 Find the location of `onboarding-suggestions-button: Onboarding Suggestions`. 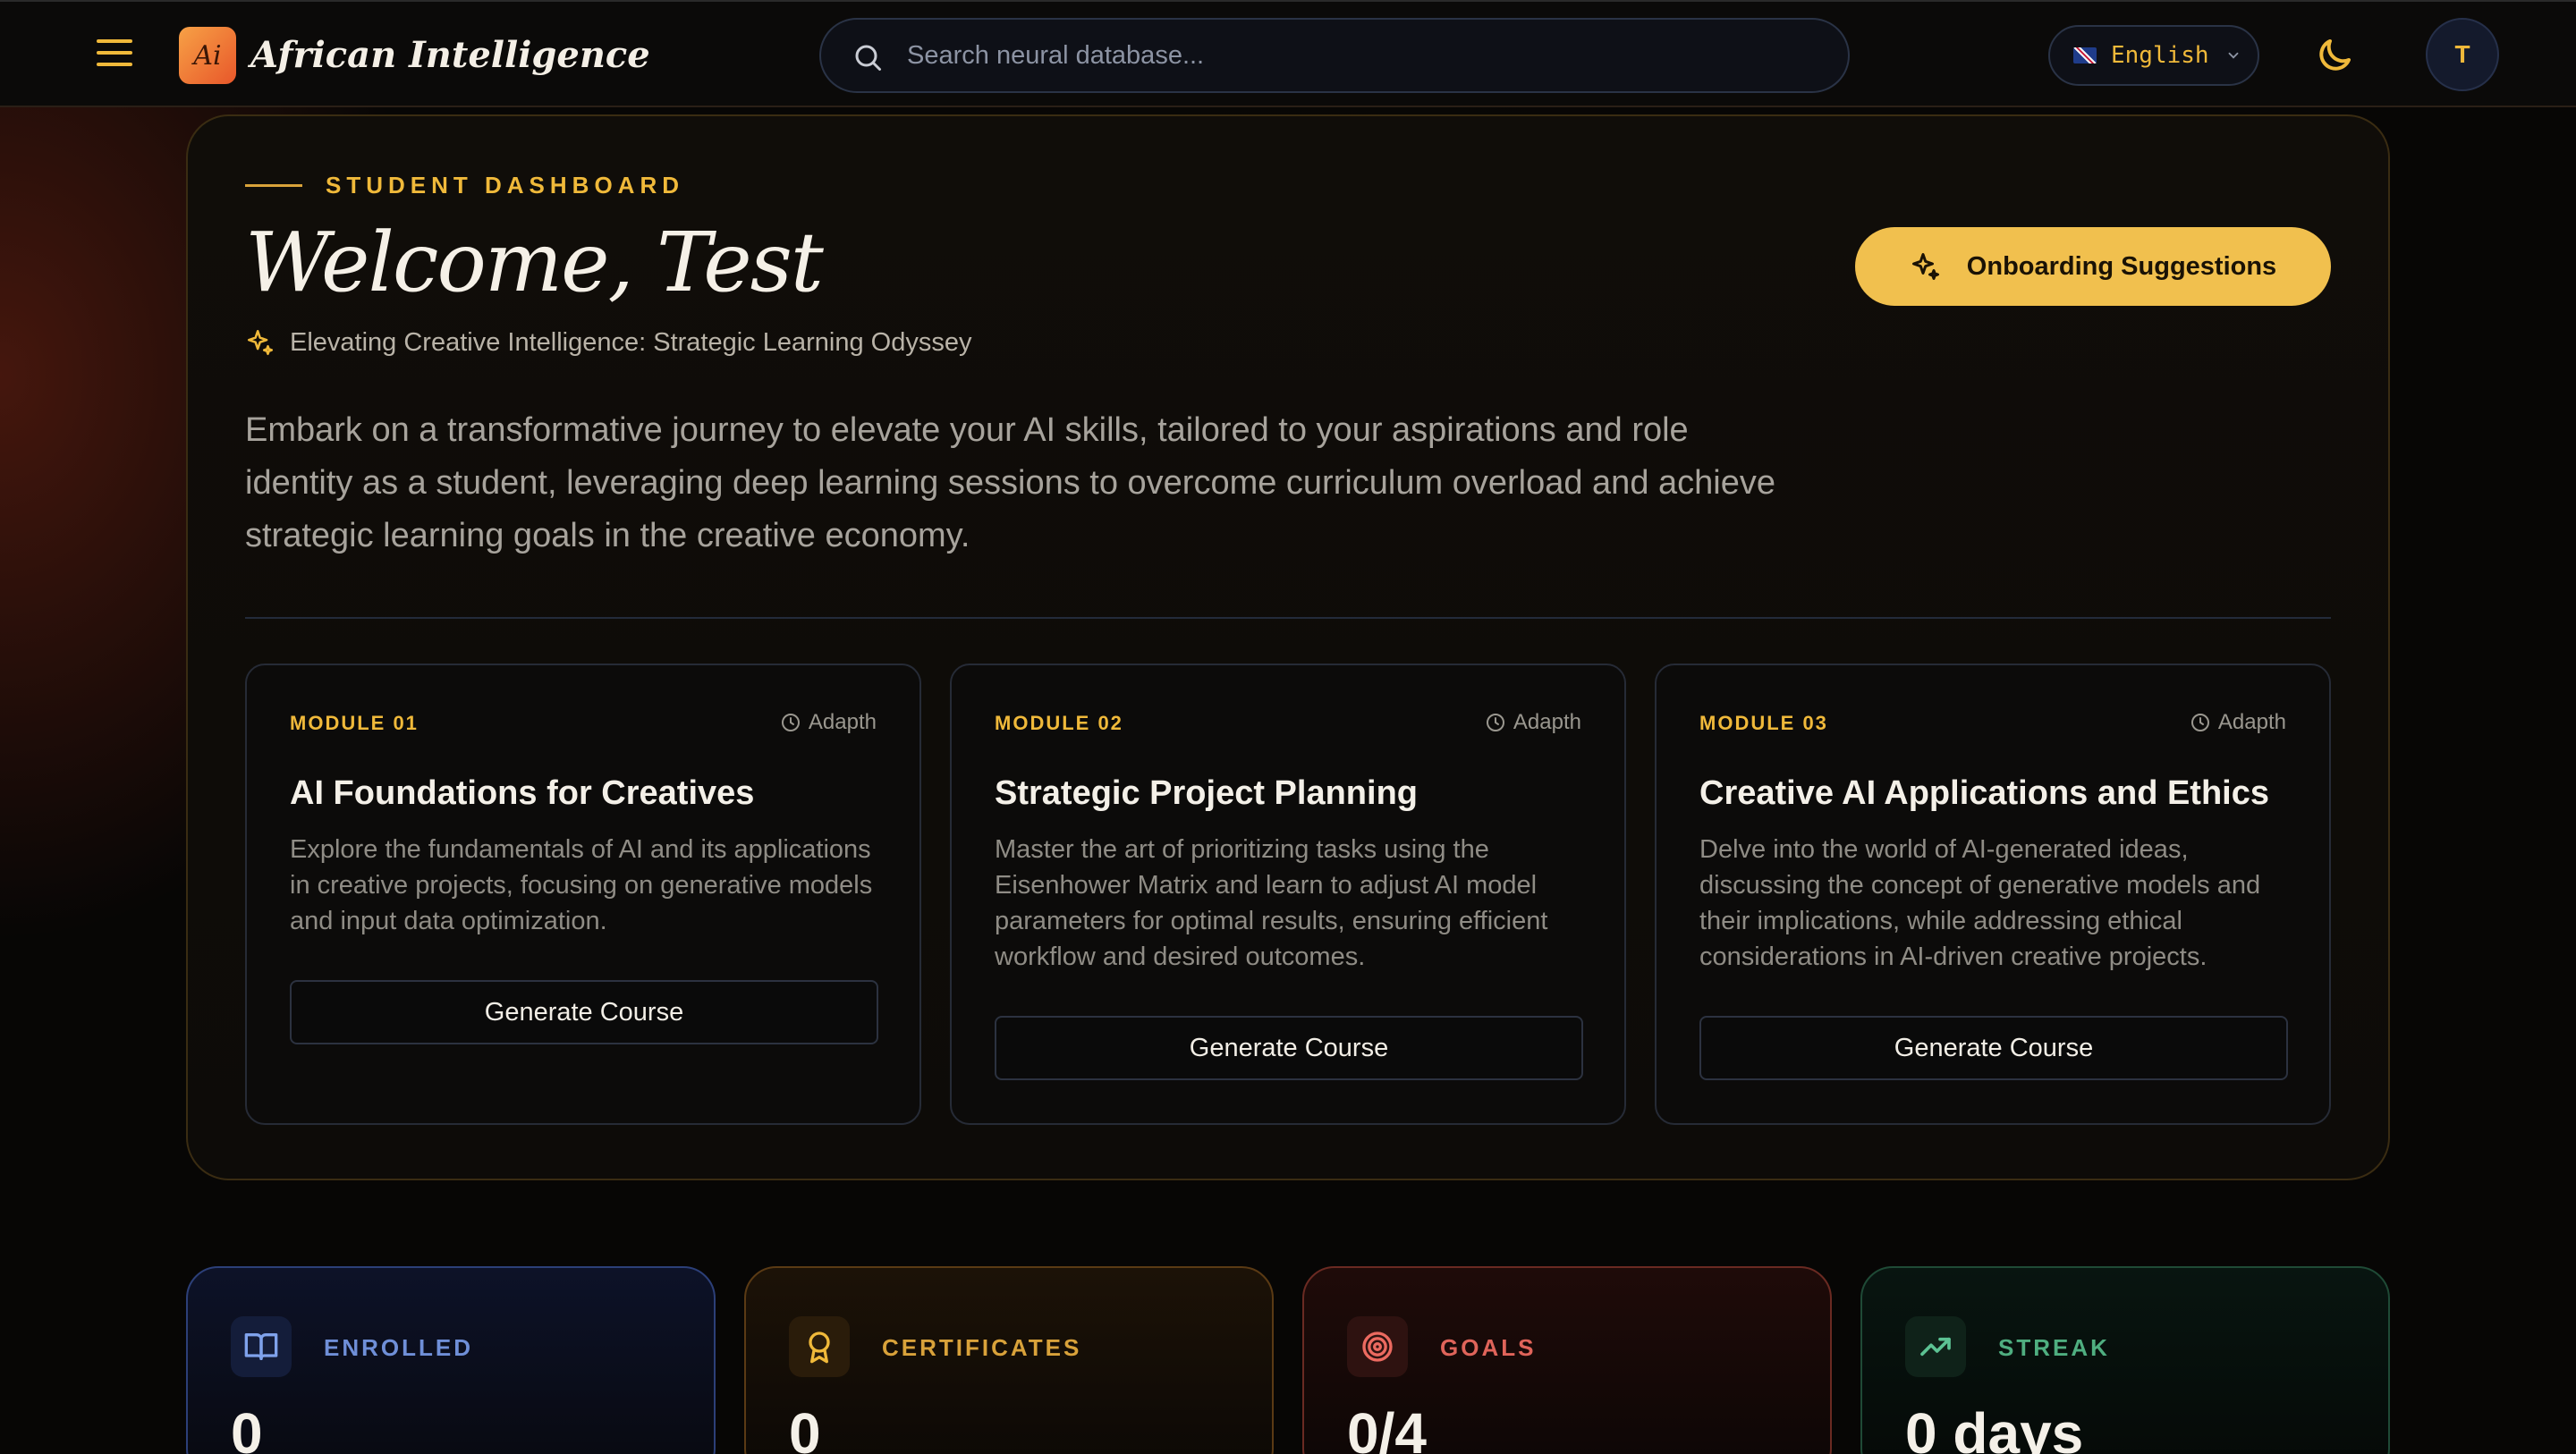

onboarding-suggestions-button: Onboarding Suggestions is located at coordinates (2093, 266).